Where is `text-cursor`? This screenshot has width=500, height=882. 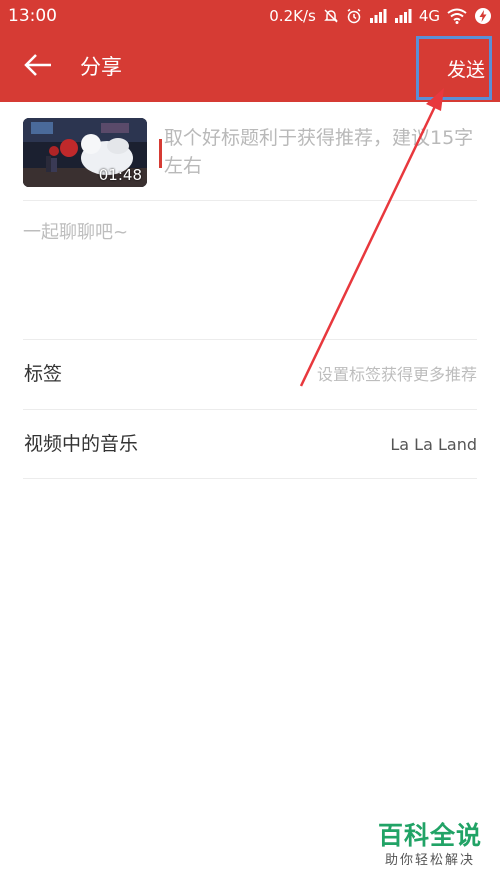 text-cursor is located at coordinates (160, 153).